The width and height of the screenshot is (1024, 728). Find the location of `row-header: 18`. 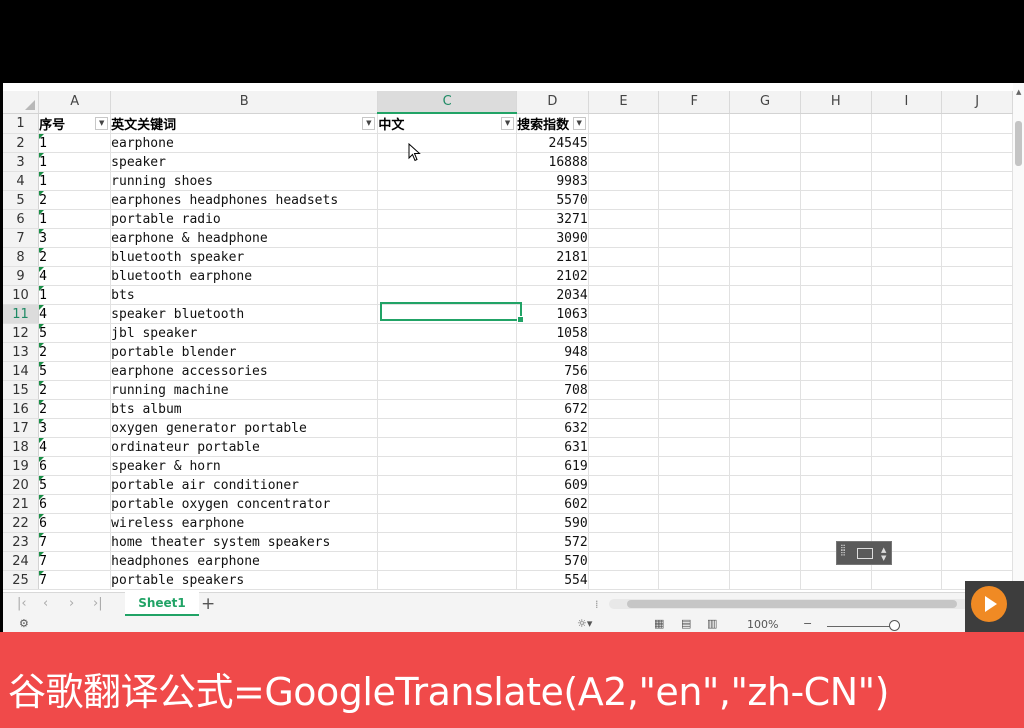

row-header: 18 is located at coordinates (21, 447).